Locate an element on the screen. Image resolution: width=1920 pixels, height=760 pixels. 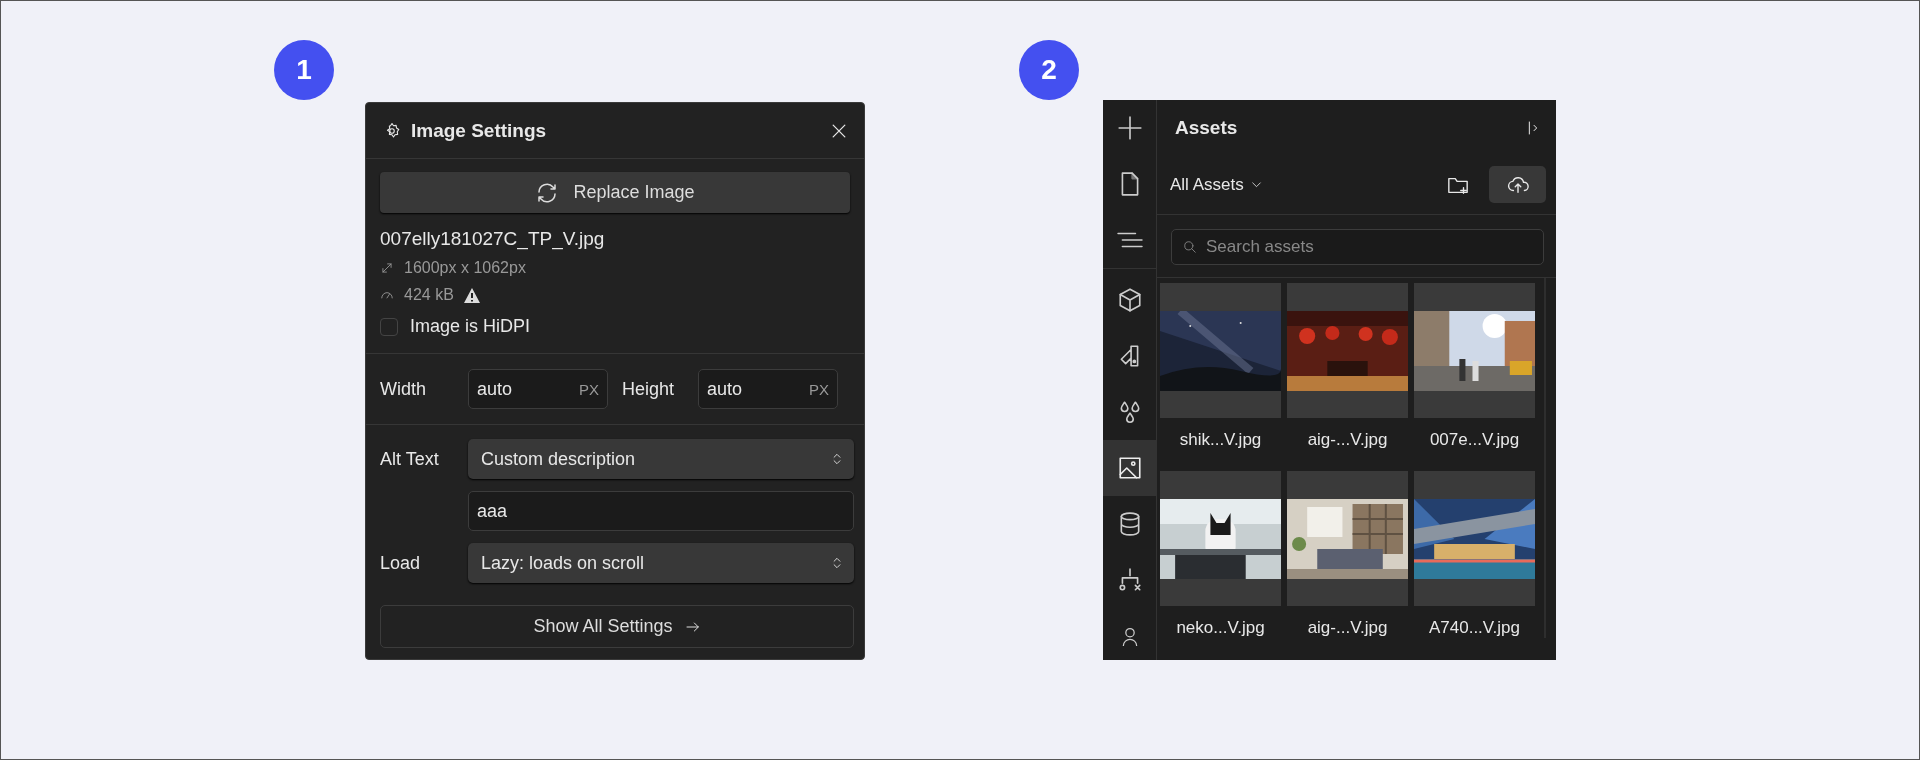
field-label: Alt Text is located at coordinates (410, 459).